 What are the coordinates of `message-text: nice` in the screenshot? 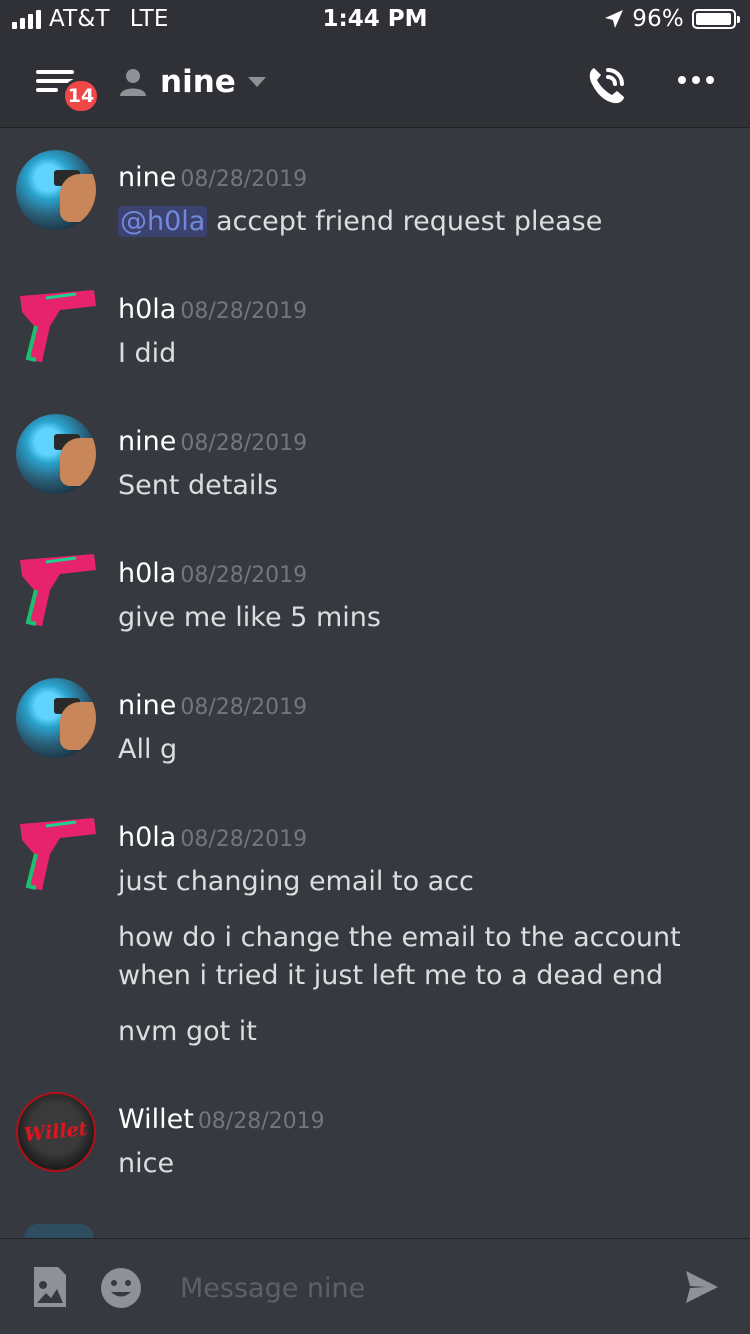 It's located at (146, 1163).